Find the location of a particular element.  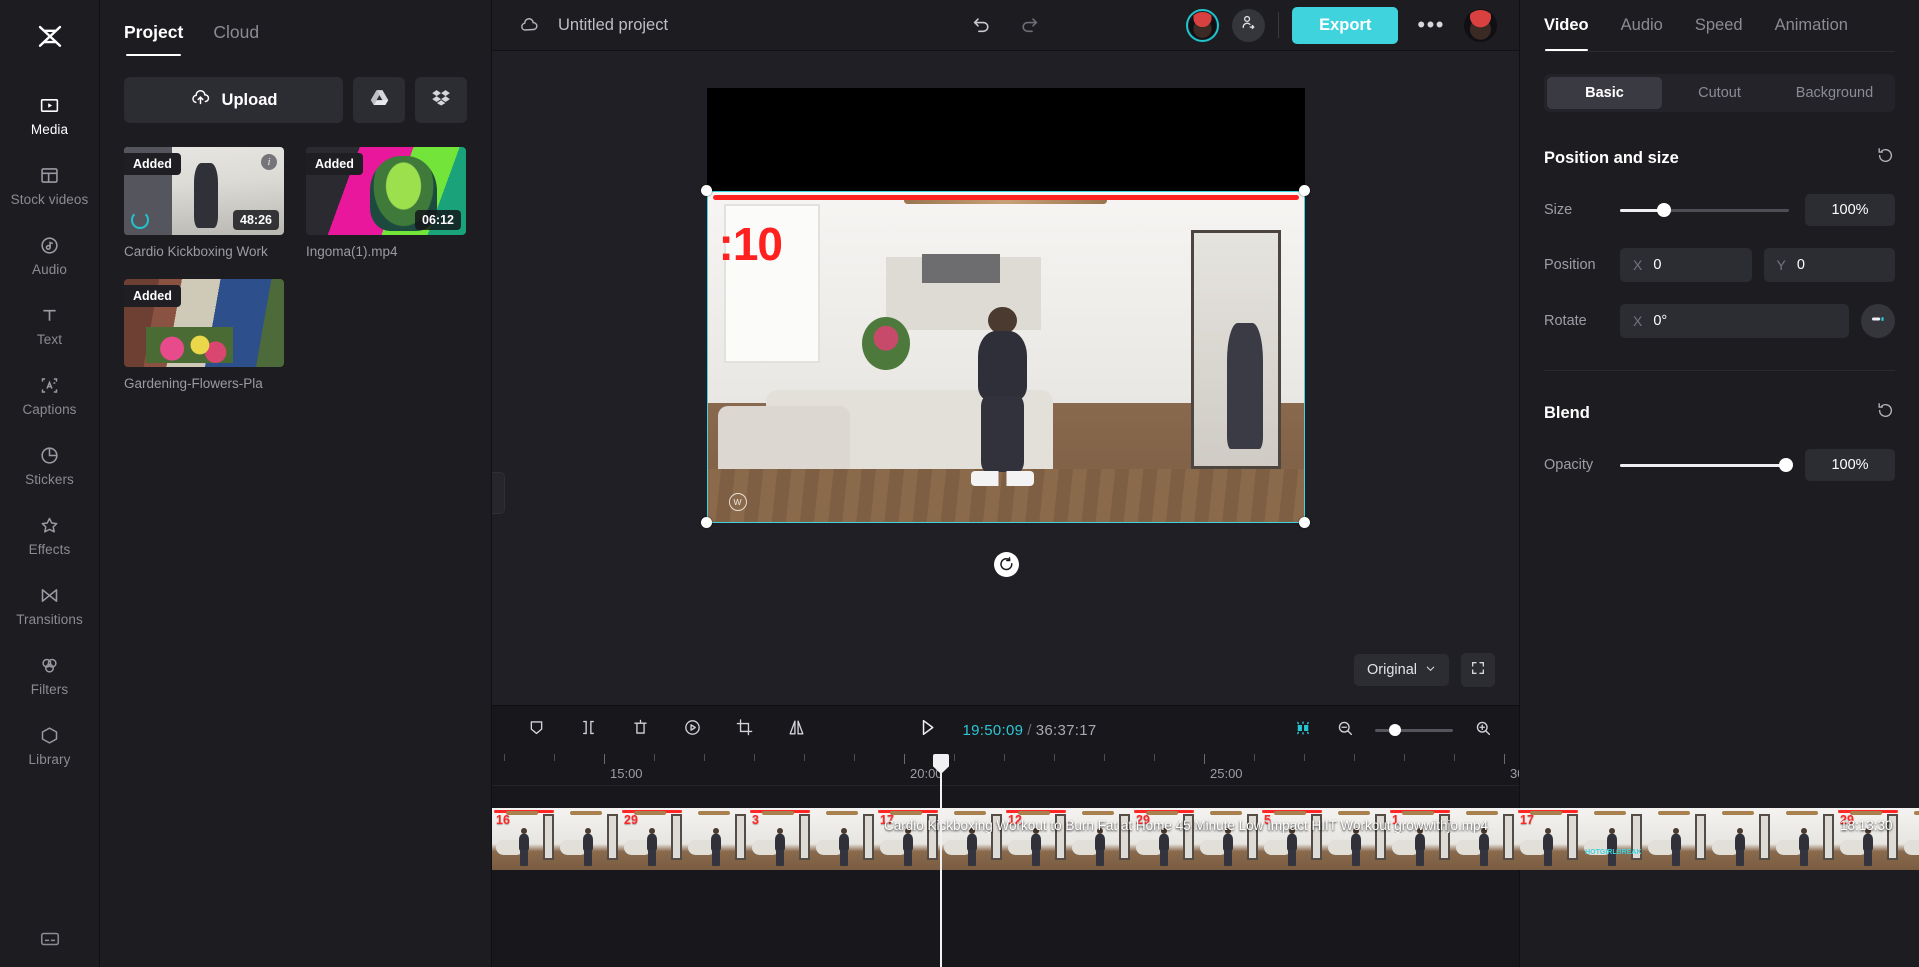

sidebar-item-text: Text is located at coordinates (49, 324).